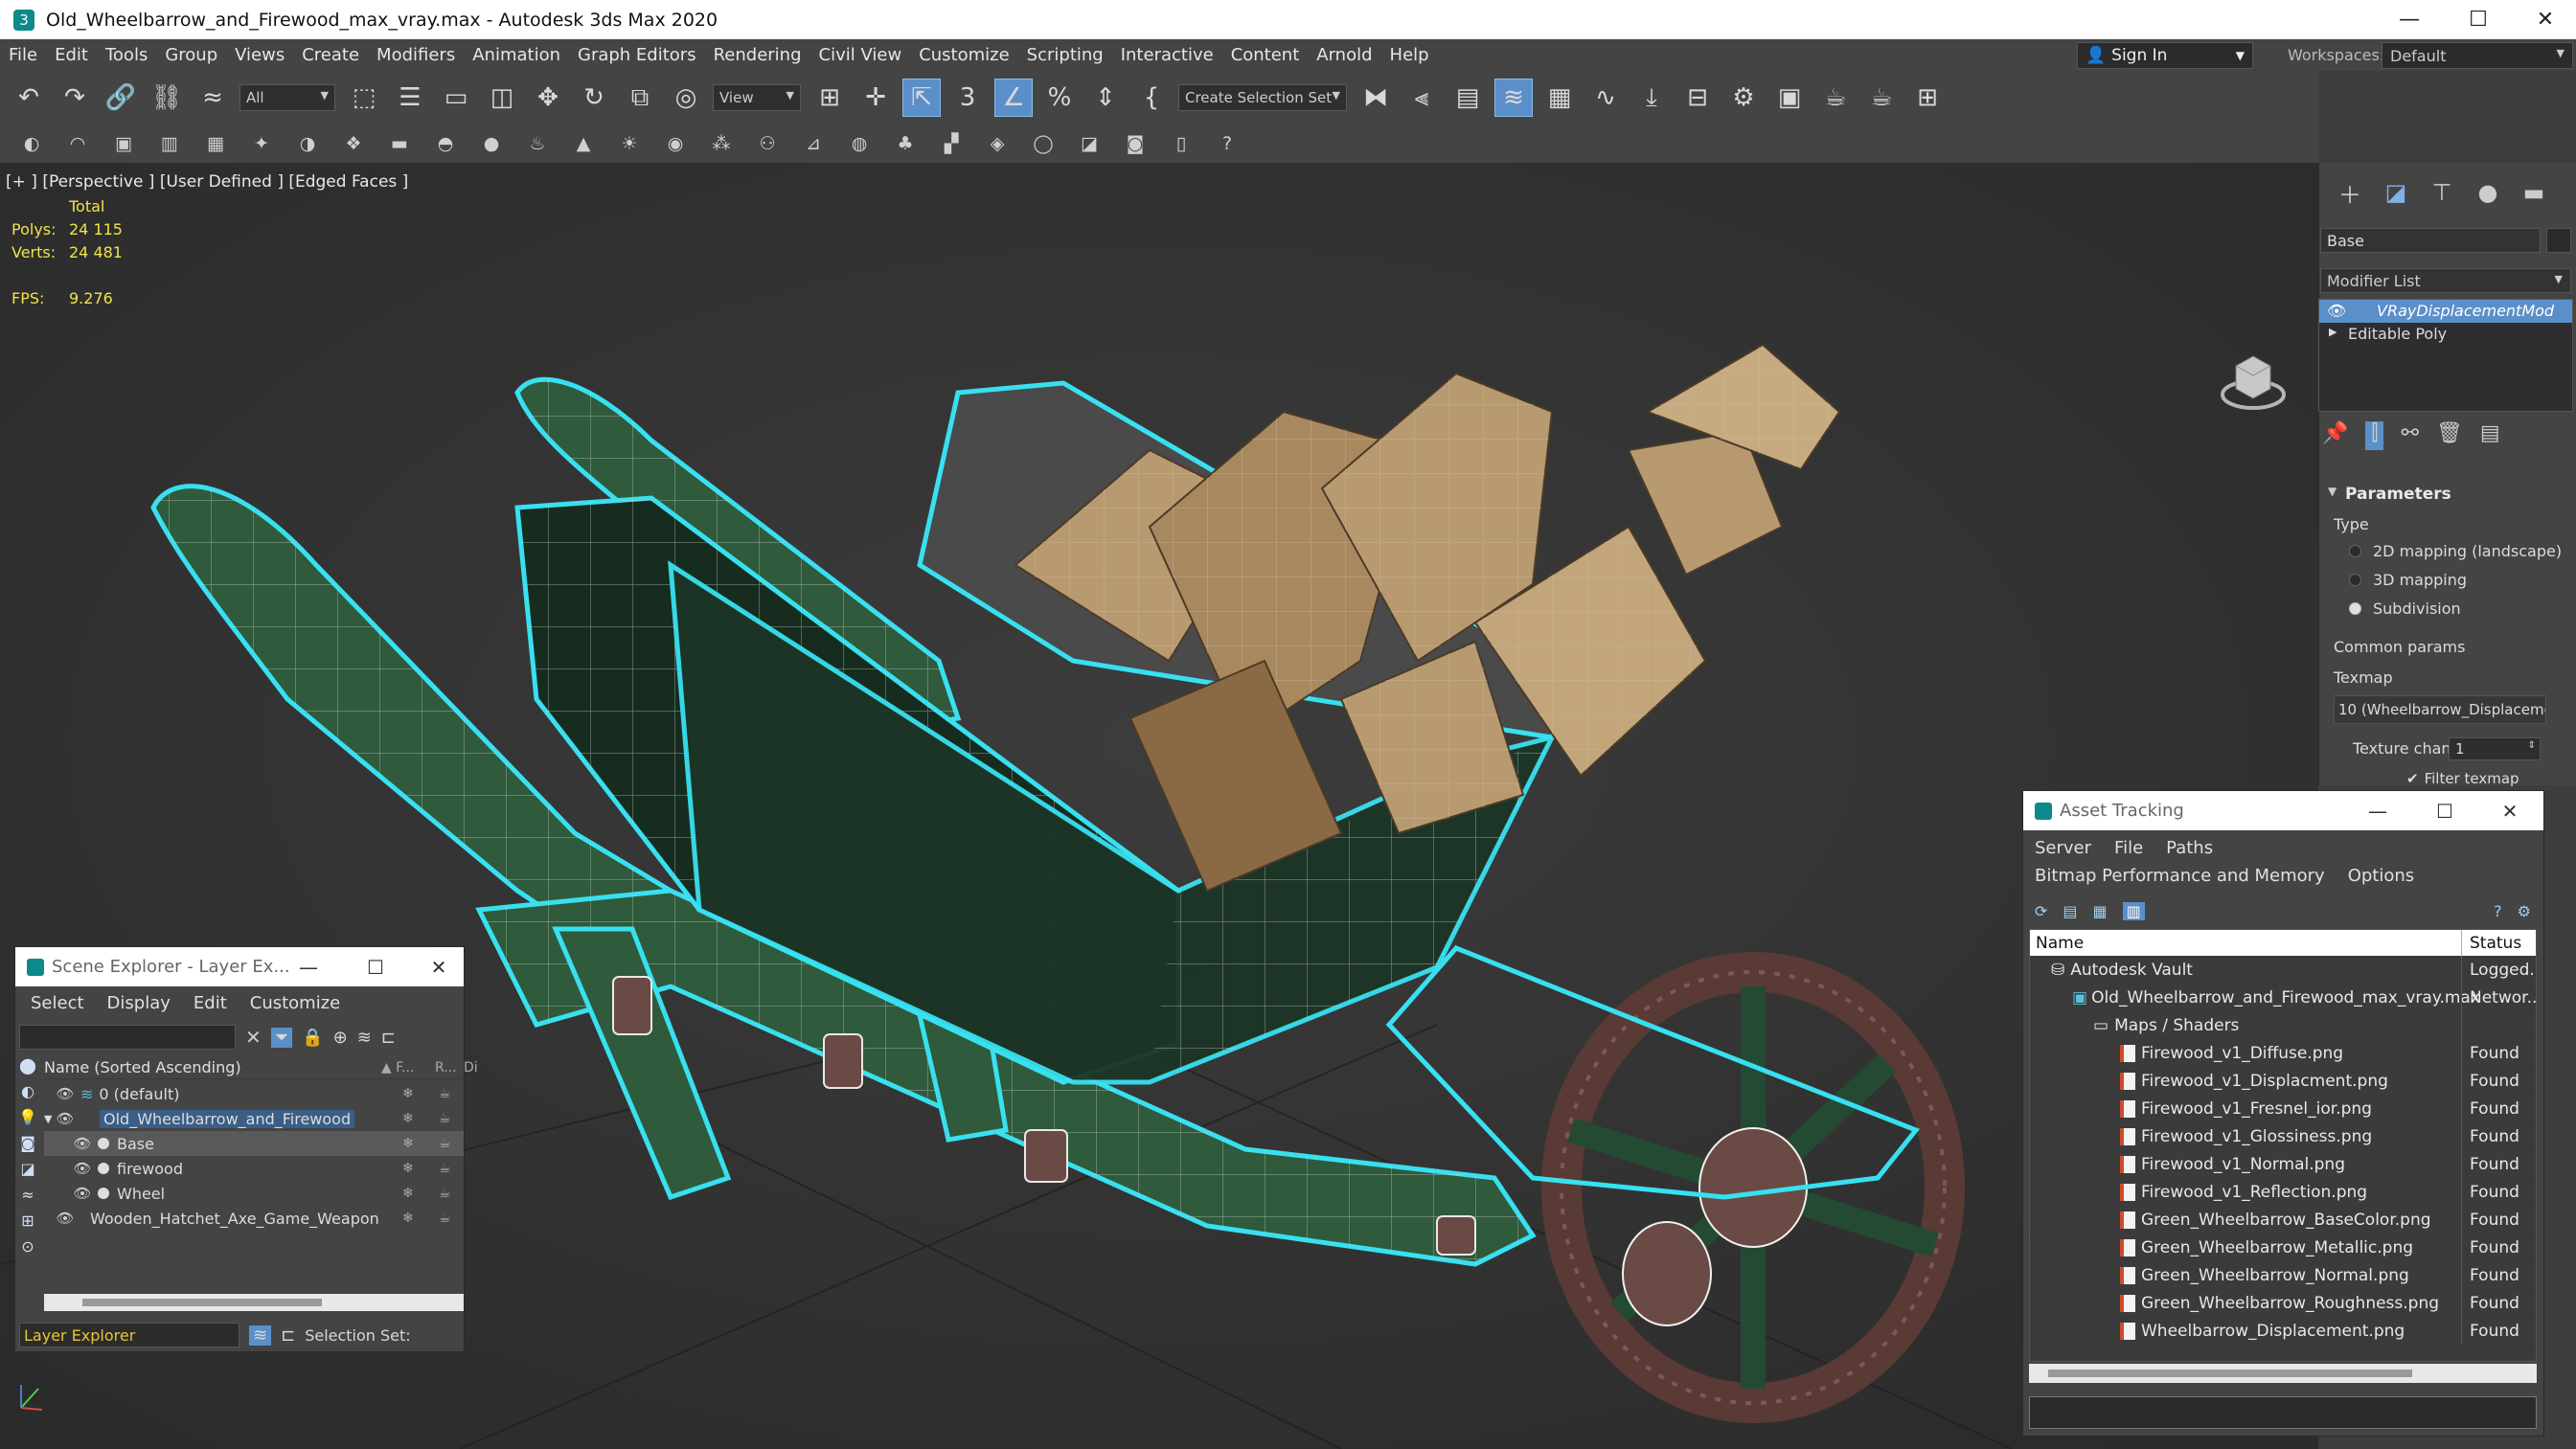 The width and height of the screenshot is (2576, 1449). I want to click on pin-stack-icon: 📌, so click(2335, 435).